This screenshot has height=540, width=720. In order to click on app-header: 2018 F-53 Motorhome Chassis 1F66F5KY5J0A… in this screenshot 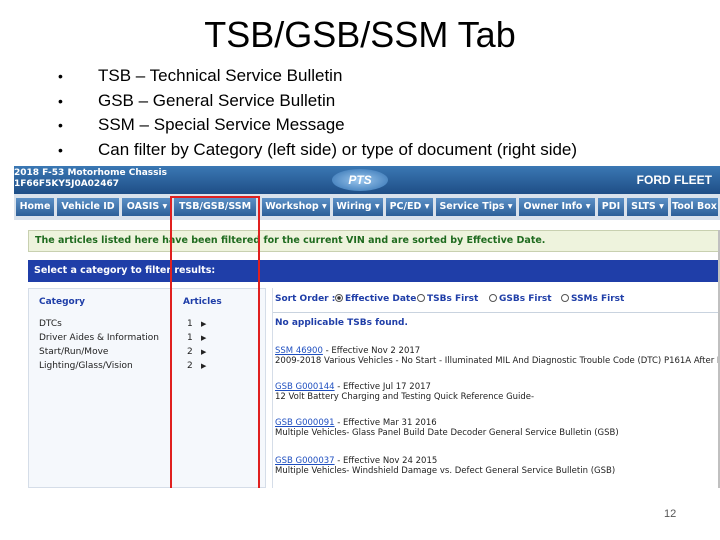, I will do `click(367, 180)`.